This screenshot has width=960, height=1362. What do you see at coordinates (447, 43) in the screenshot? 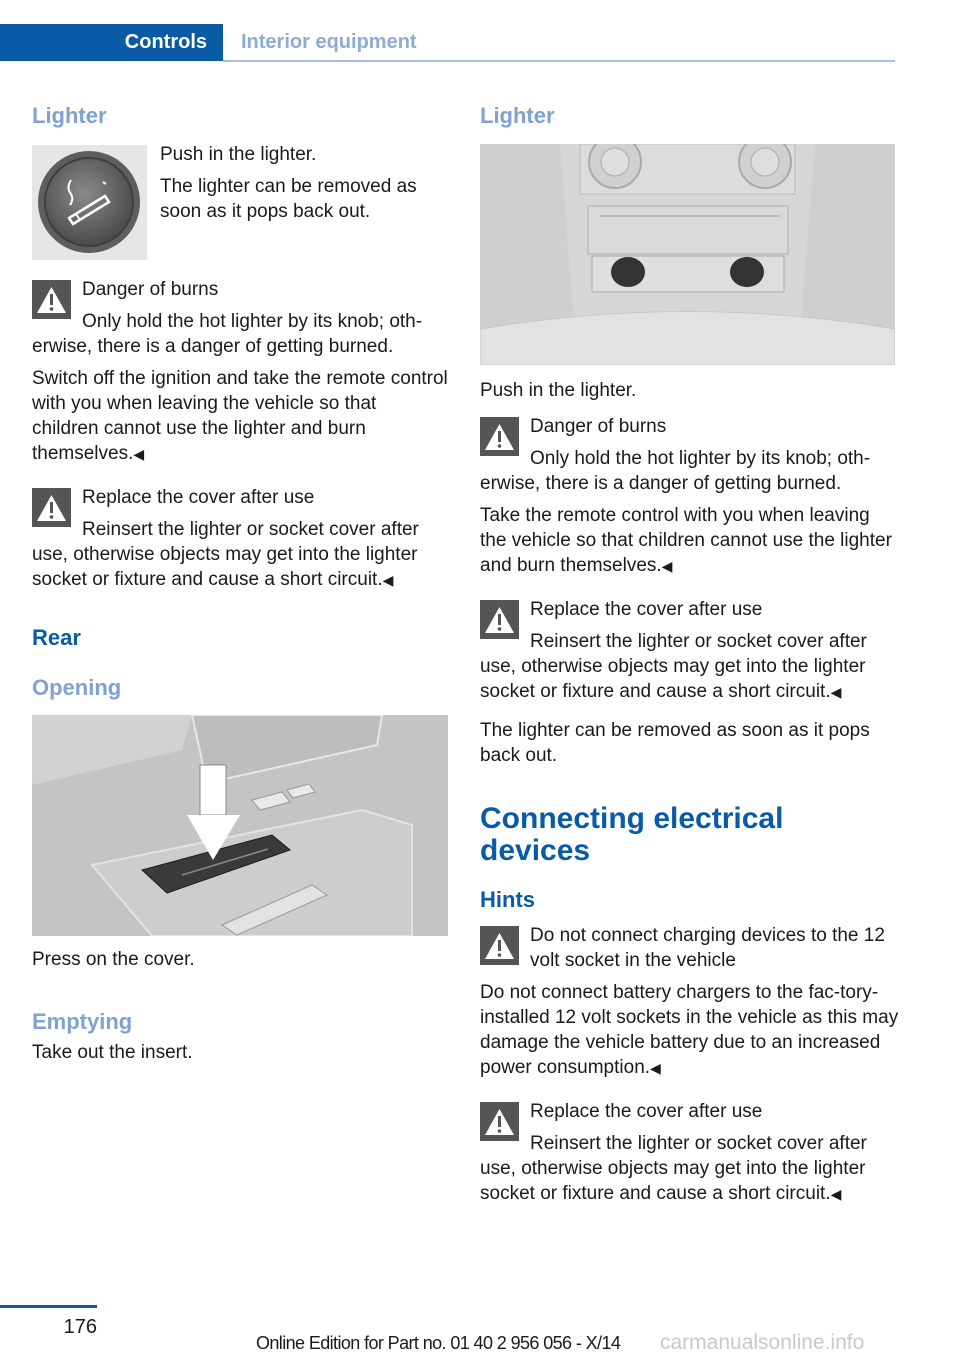
I see `page-header: Controls Interior equipment` at bounding box center [447, 43].